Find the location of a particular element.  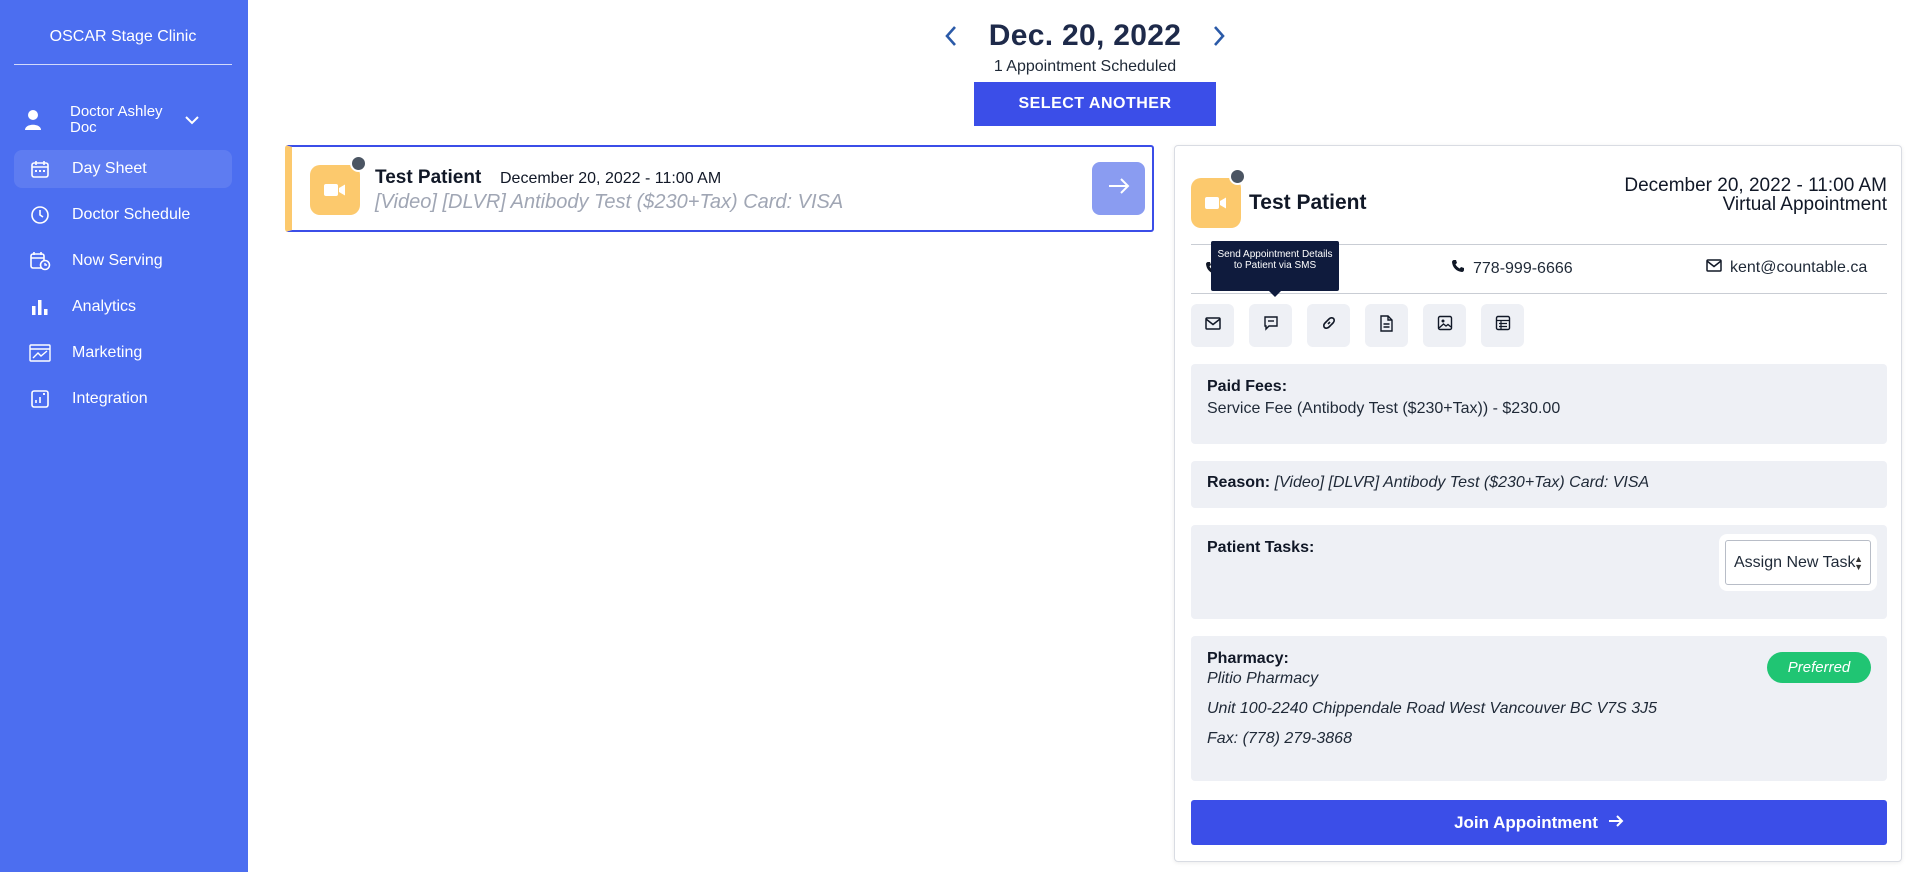

open-appointment-button is located at coordinates (1118, 188).